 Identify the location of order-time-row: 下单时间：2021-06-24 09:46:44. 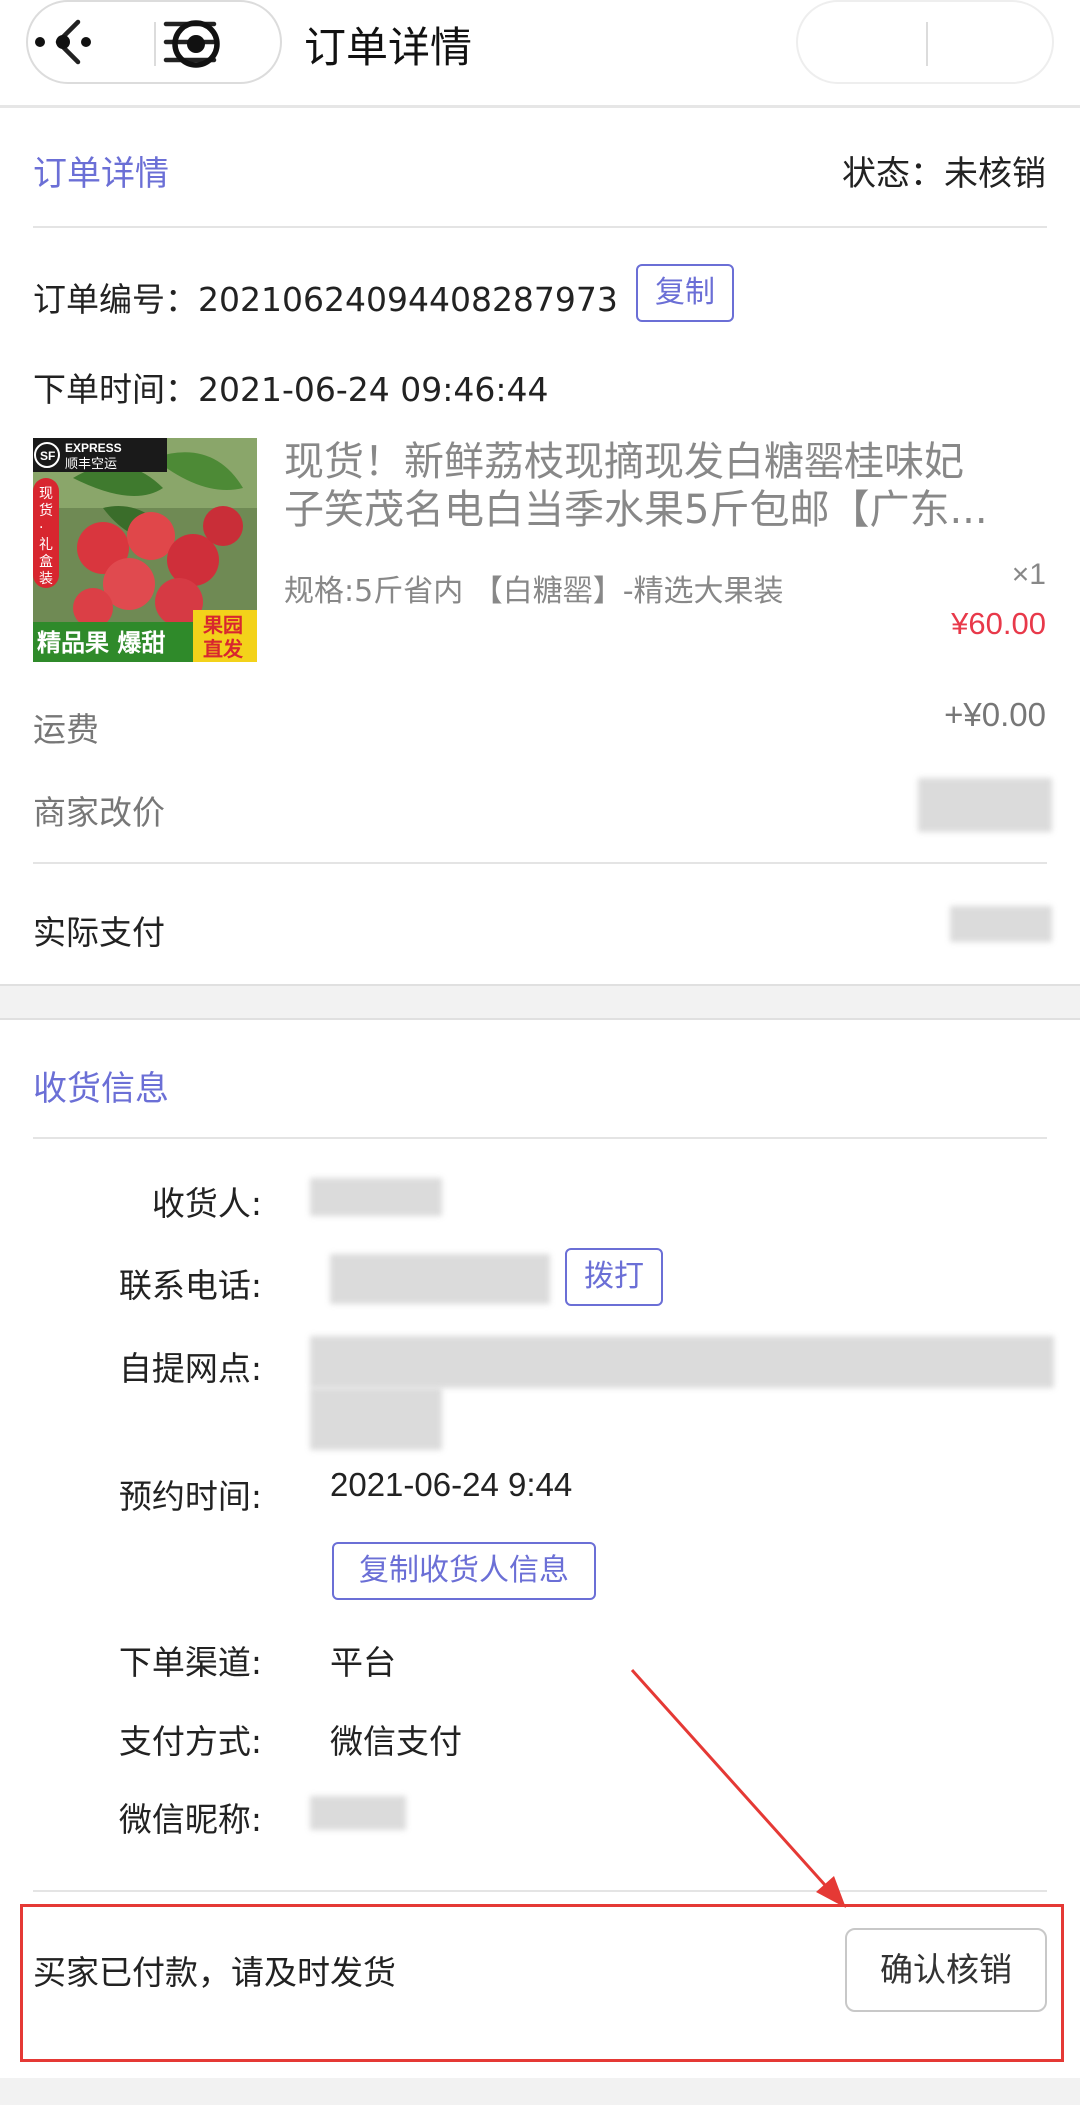
(290, 387).